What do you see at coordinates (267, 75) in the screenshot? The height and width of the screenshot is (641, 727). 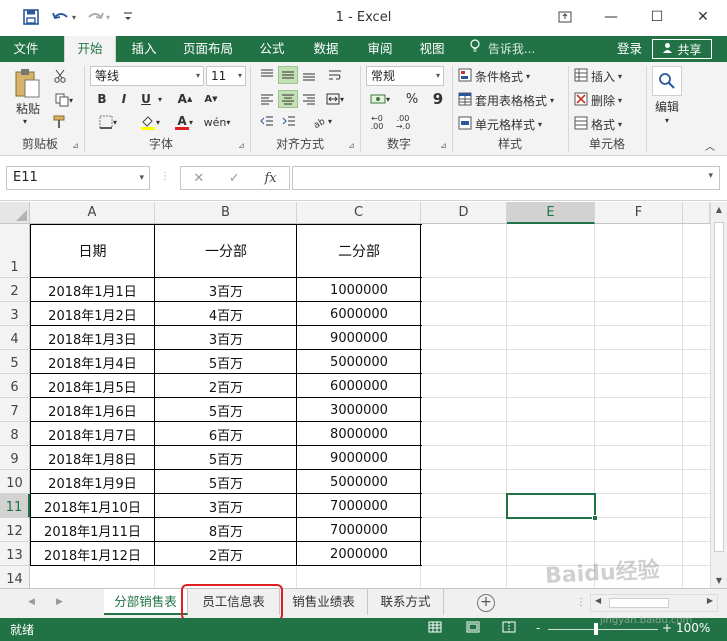 I see `align-top-icon` at bounding box center [267, 75].